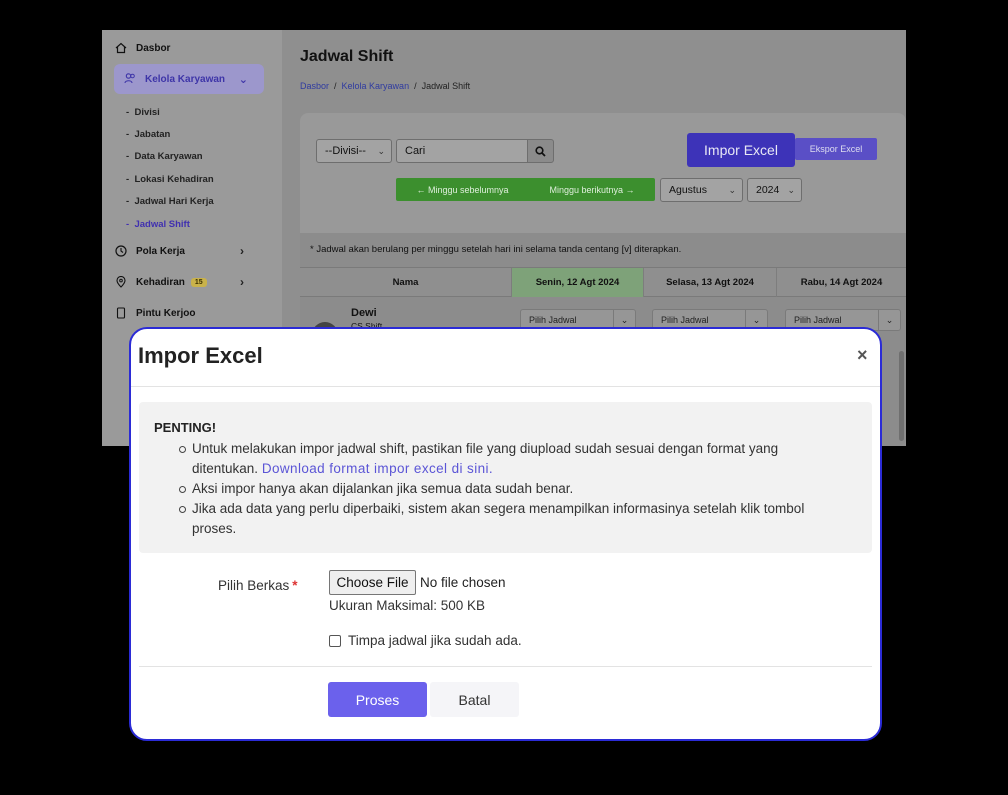 This screenshot has height=795, width=1008. What do you see at coordinates (377, 468) in the screenshot?
I see `download-format-link: Download format impor excel di sini.` at bounding box center [377, 468].